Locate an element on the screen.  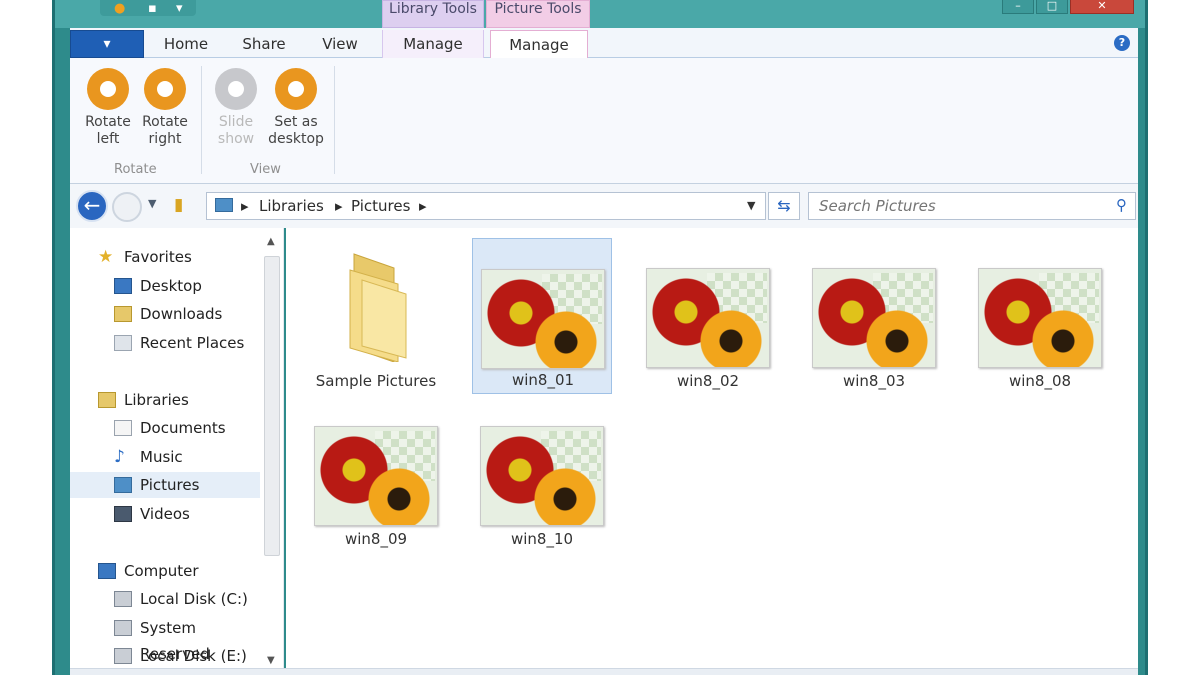
nav-videos: Videos is located at coordinates (165, 514).